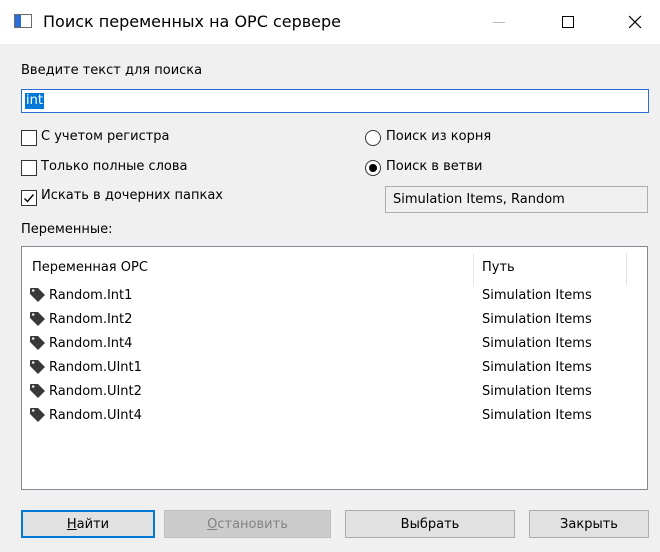  I want to click on variable-name: Random.Int4, so click(91, 343).